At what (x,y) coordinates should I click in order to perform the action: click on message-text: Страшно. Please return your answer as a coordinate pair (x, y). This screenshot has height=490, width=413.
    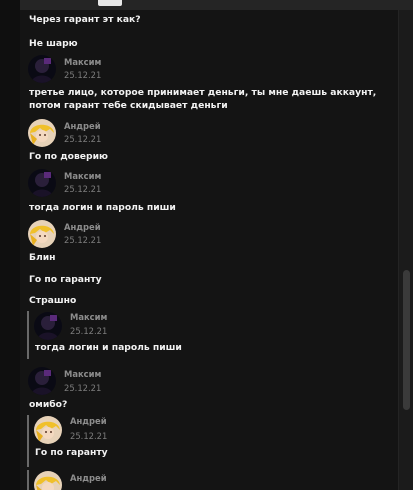
    Looking at the image, I should click on (53, 300).